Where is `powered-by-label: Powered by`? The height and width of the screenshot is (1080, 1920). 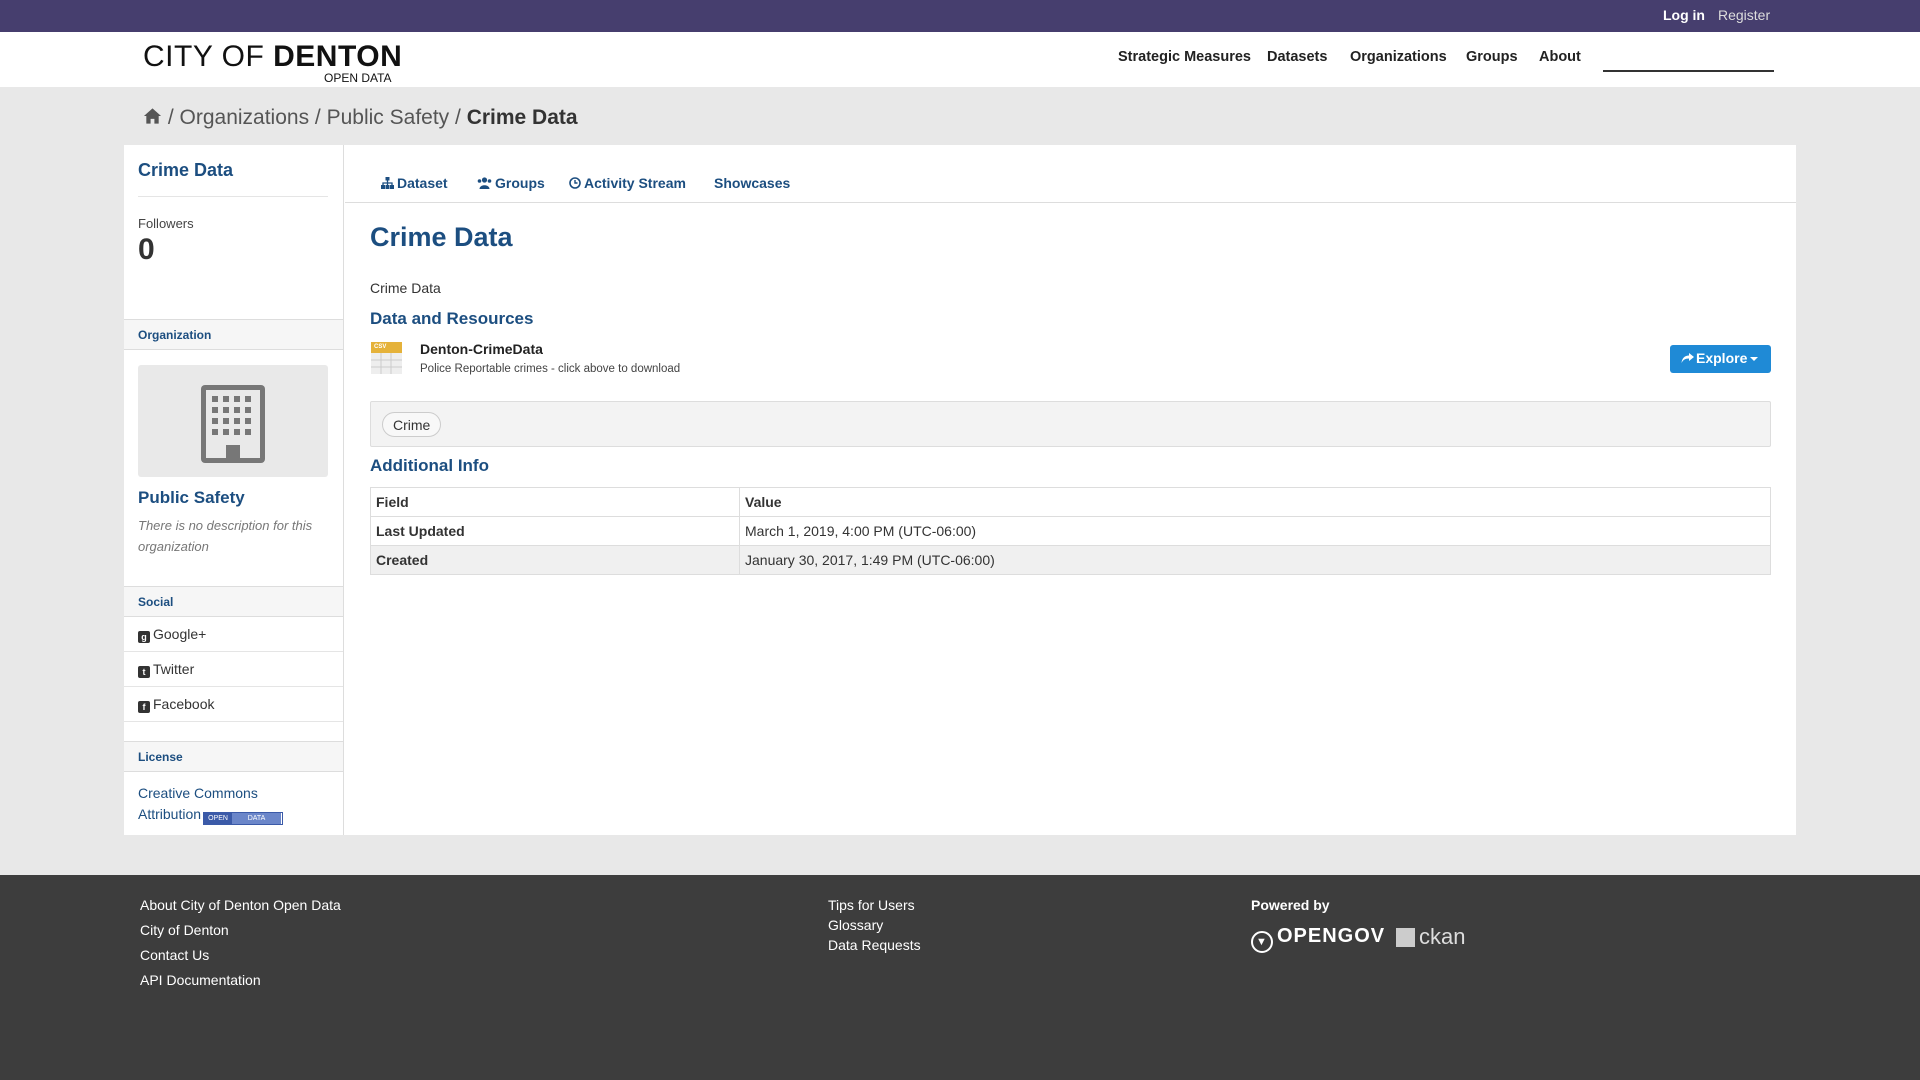
powered-by-label: Powered by is located at coordinates (1290, 905).